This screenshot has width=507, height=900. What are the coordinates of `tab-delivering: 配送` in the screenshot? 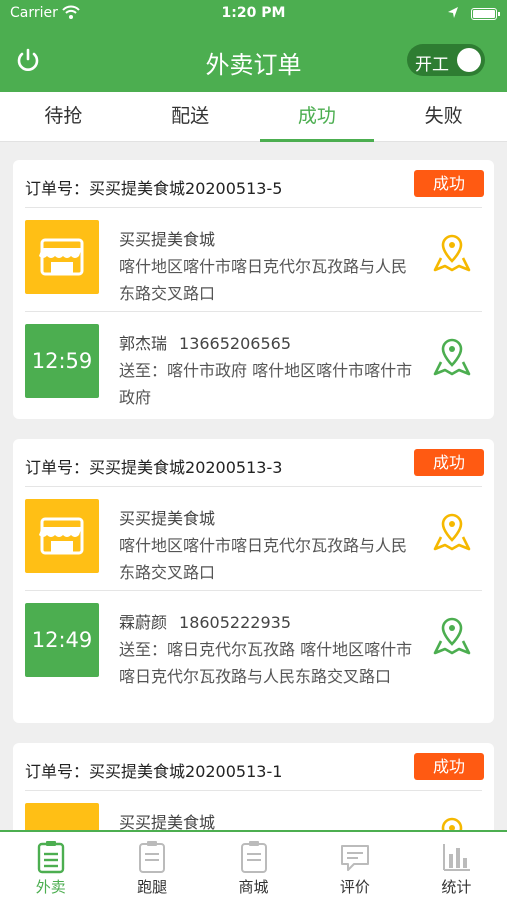 It's located at (190, 116).